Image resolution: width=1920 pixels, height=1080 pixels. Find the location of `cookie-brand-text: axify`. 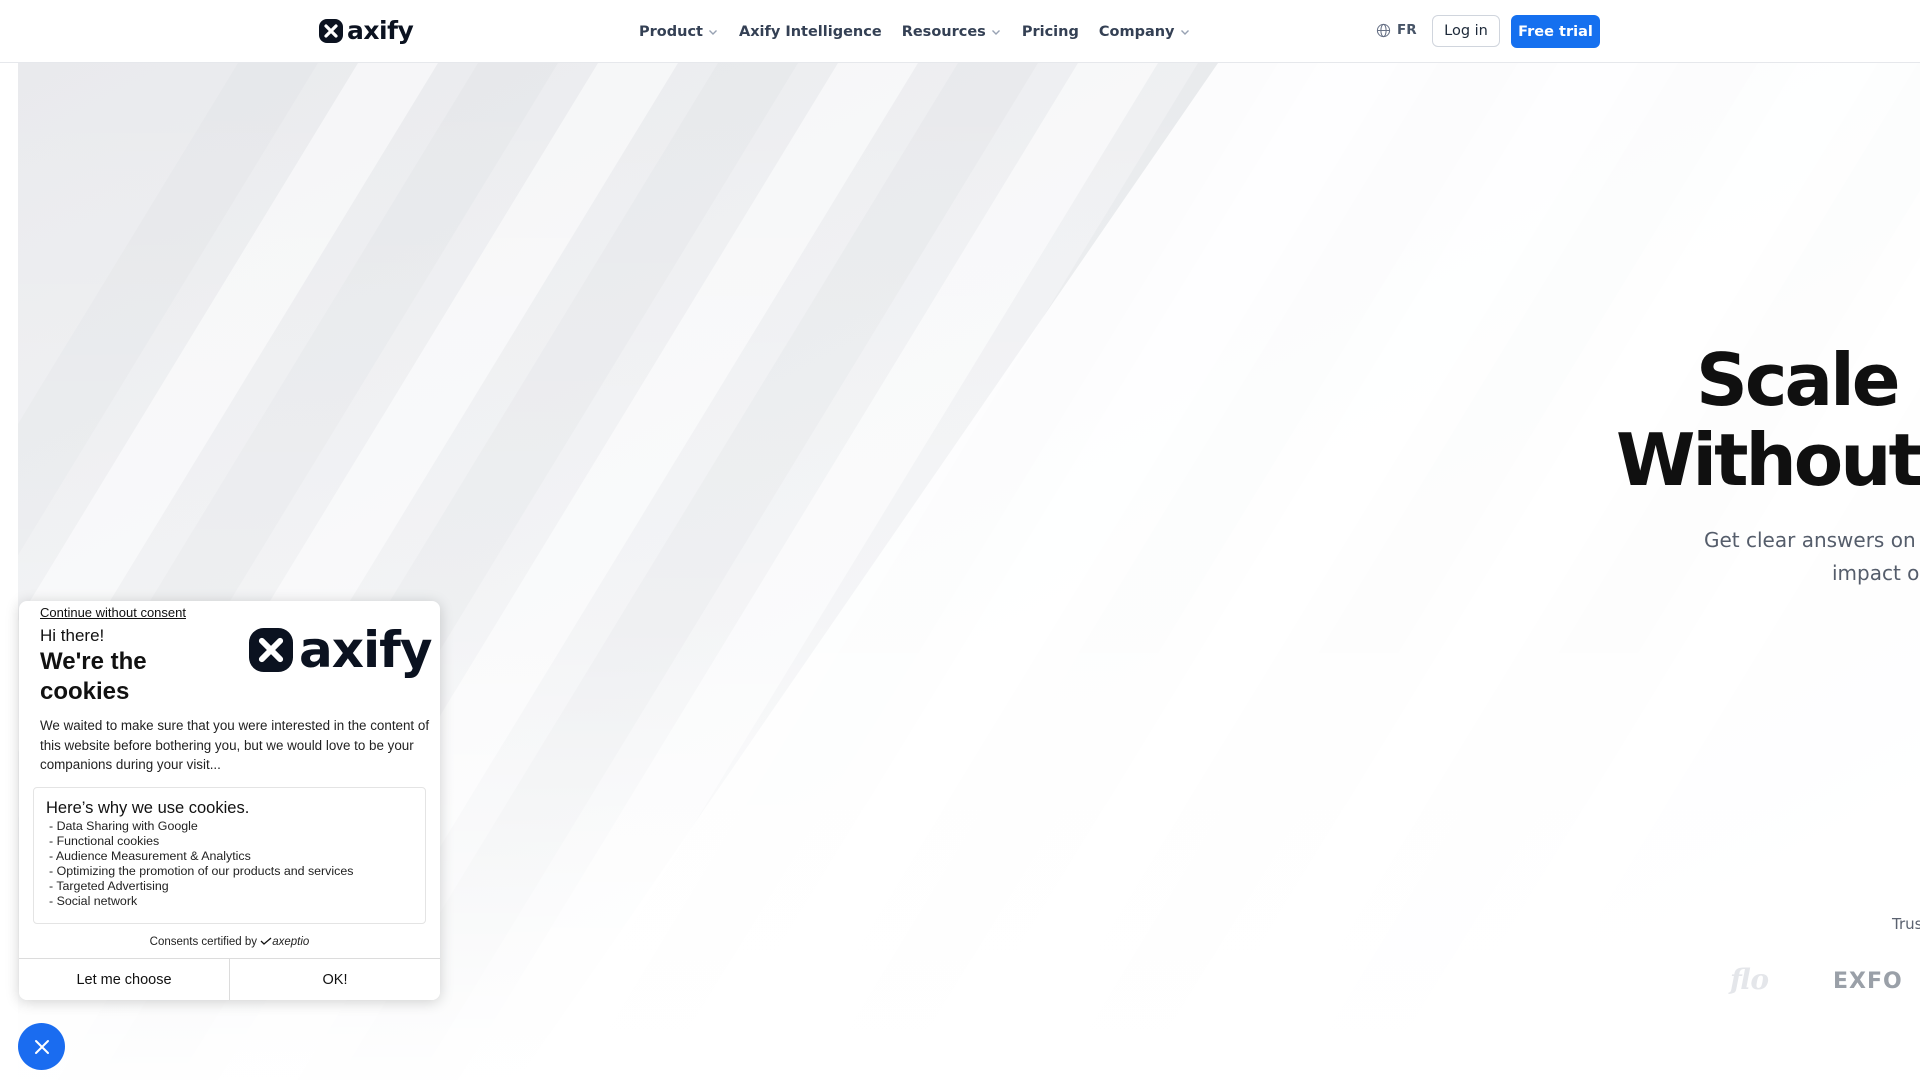

cookie-brand-text: axify is located at coordinates (365, 650).